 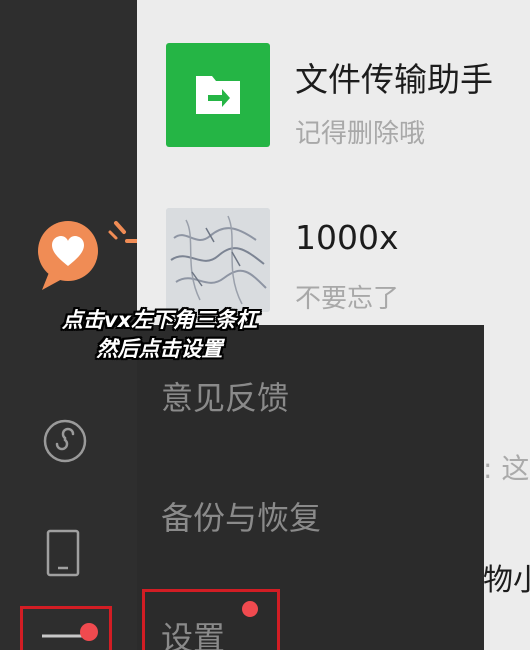 What do you see at coordinates (250, 609) in the screenshot?
I see `settings-notification-dot` at bounding box center [250, 609].